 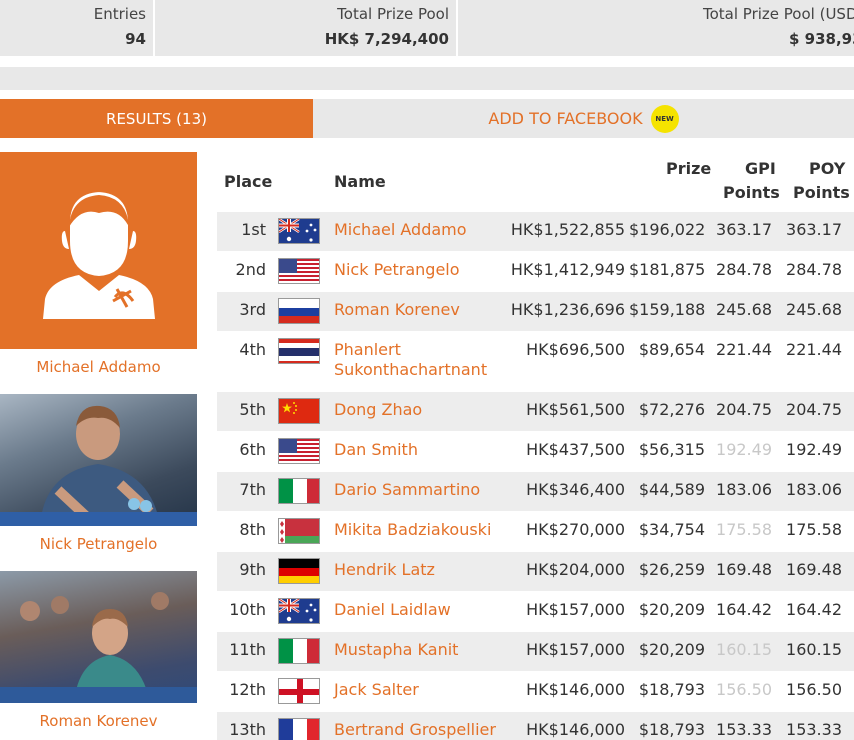 I want to click on italy-flag-icon, so click(x=299, y=651).